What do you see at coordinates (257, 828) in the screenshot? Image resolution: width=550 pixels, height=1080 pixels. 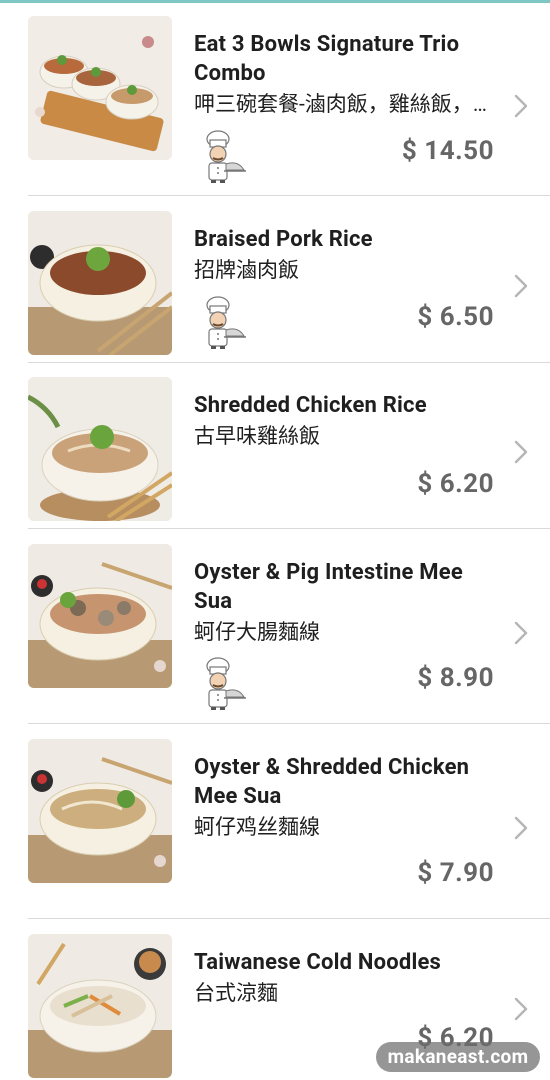 I see `dish-name-zh: 蚵仔鸡丝麵線` at bounding box center [257, 828].